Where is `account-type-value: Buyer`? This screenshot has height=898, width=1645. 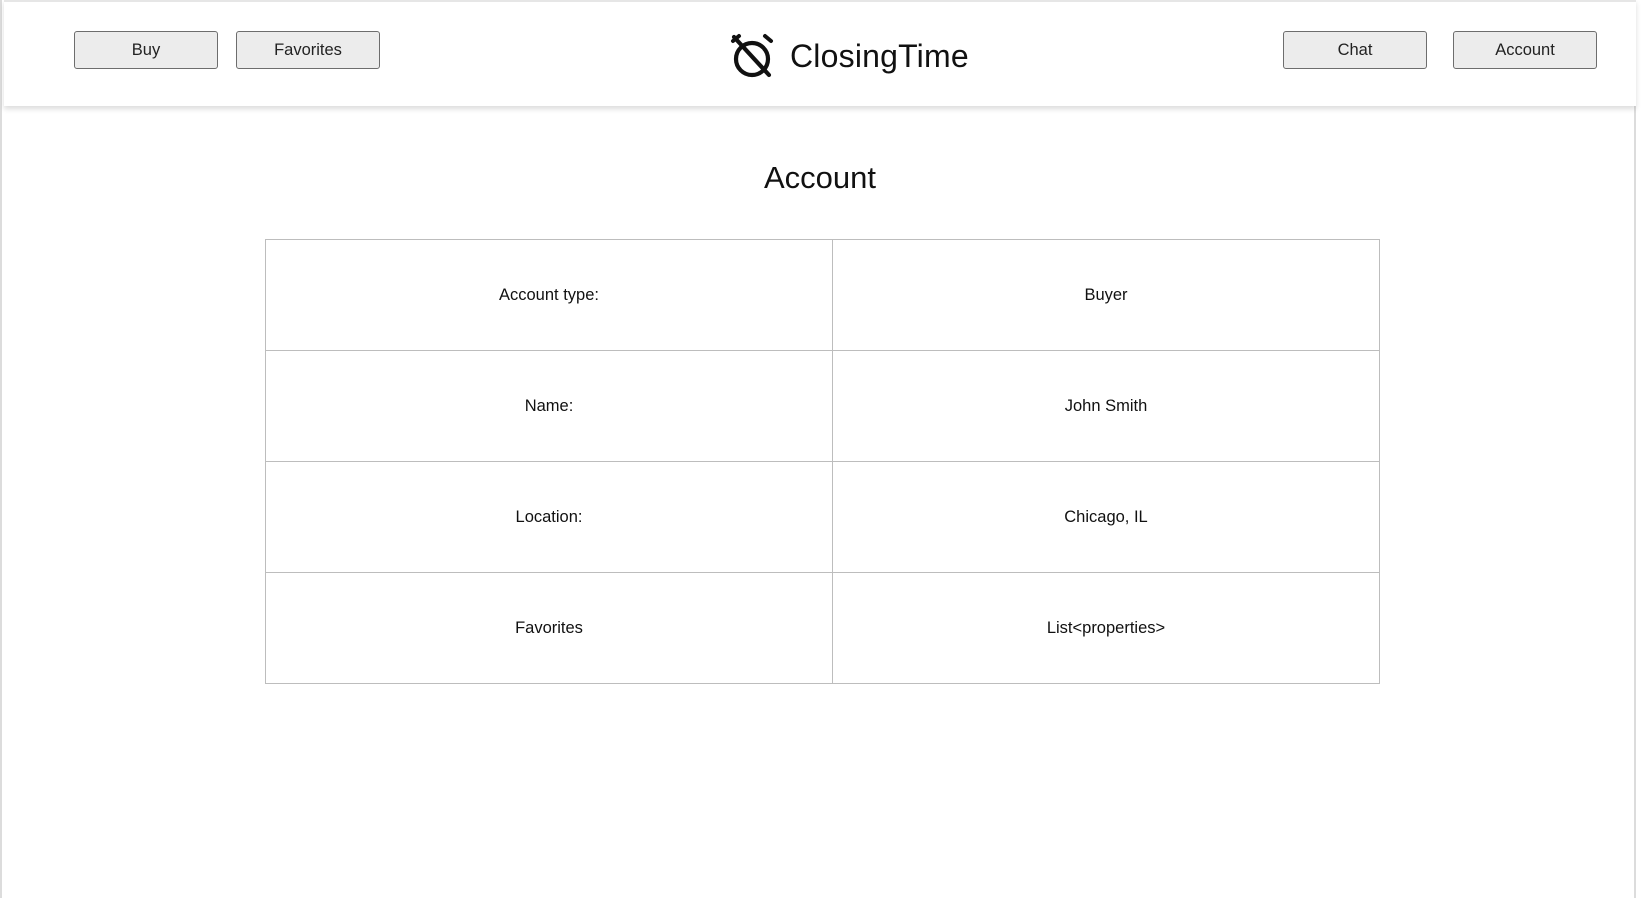
account-type-value: Buyer is located at coordinates (1106, 295).